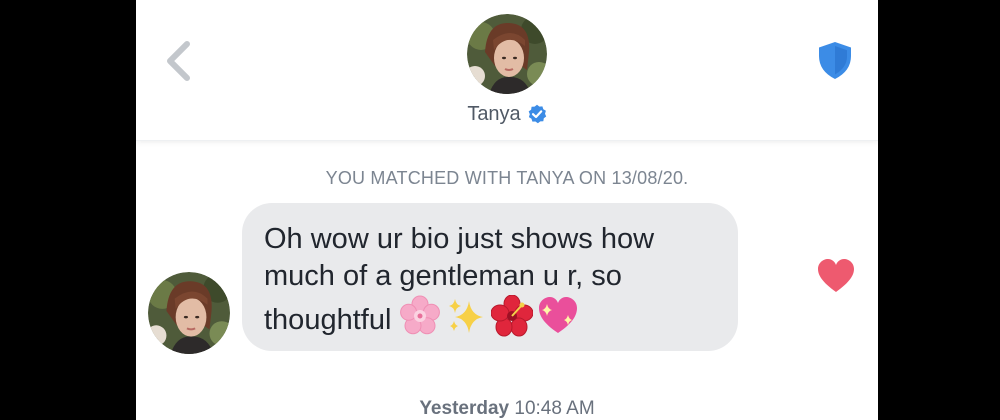 The image size is (1000, 420). I want to click on shield-icon, so click(835, 60).